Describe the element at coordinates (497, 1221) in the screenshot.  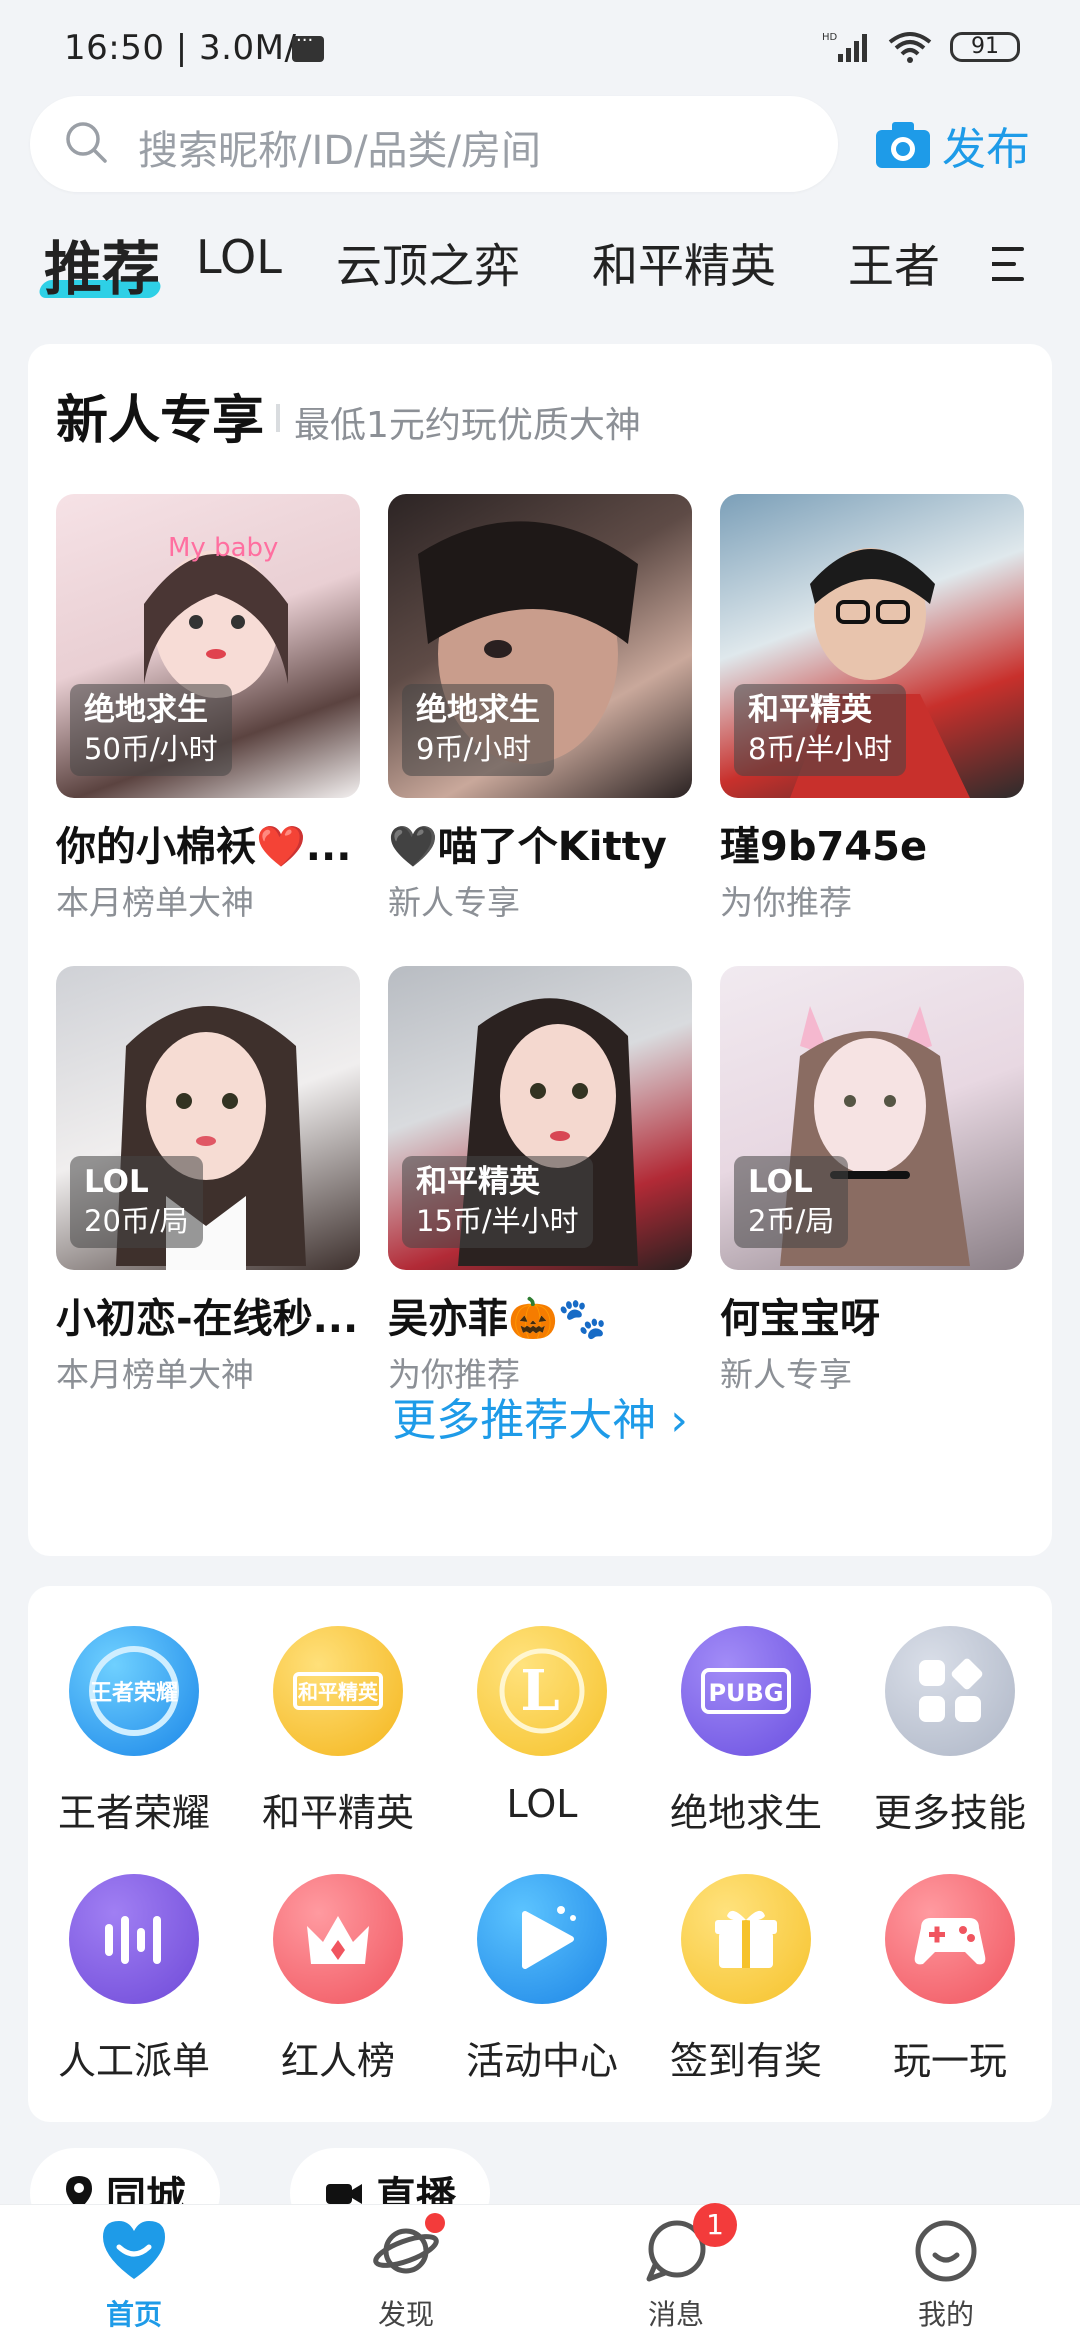
I see `player-price: 15币/半小时` at that location.